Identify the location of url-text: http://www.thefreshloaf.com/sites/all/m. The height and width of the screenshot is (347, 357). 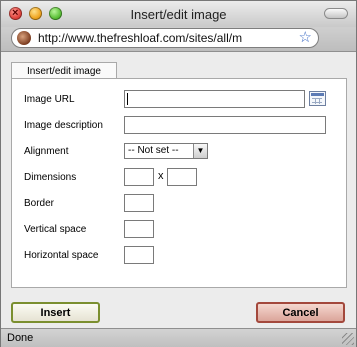
(140, 38).